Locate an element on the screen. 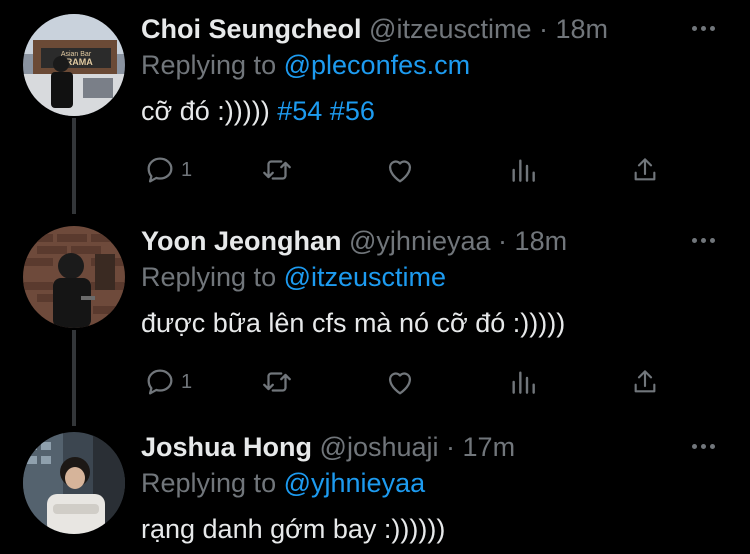 Image resolution: width=750 pixels, height=554 pixels. tweet-text: rạng danh gớm bay :)))))) is located at coordinates (293, 529).